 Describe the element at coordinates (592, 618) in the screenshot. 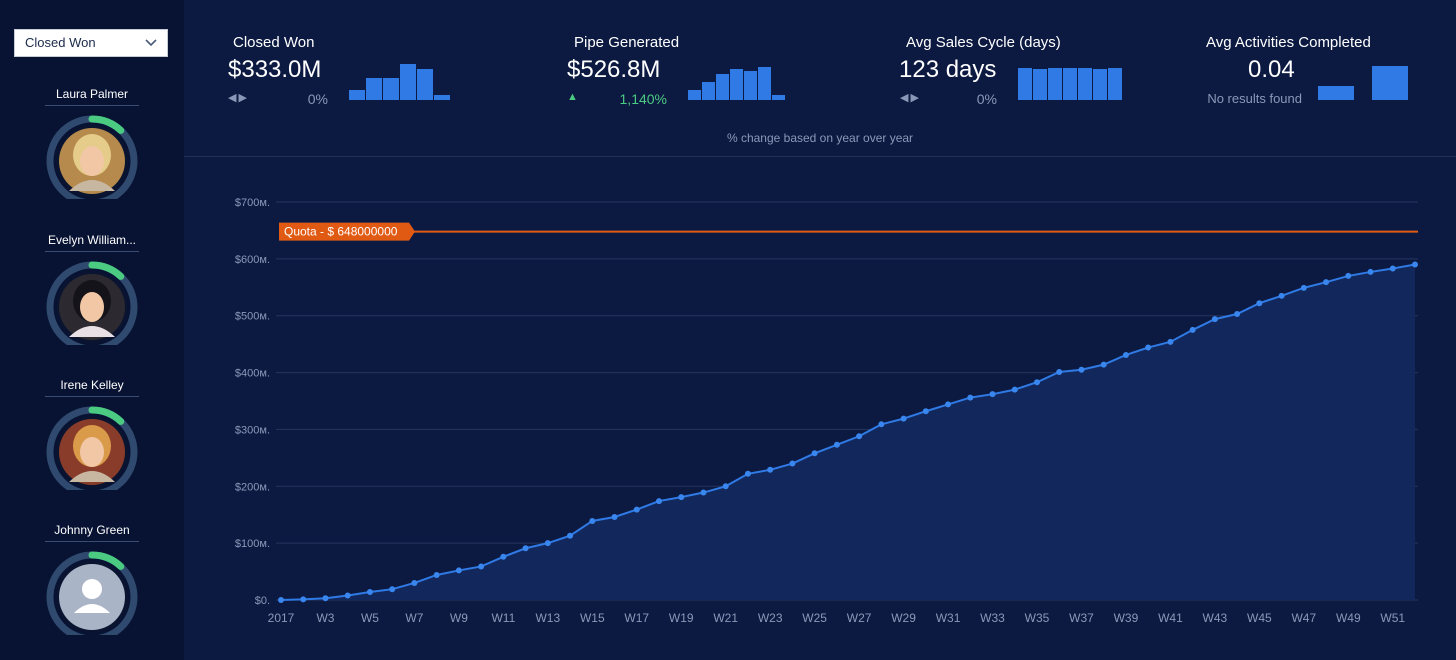

I see `x-tick-label: W15` at that location.